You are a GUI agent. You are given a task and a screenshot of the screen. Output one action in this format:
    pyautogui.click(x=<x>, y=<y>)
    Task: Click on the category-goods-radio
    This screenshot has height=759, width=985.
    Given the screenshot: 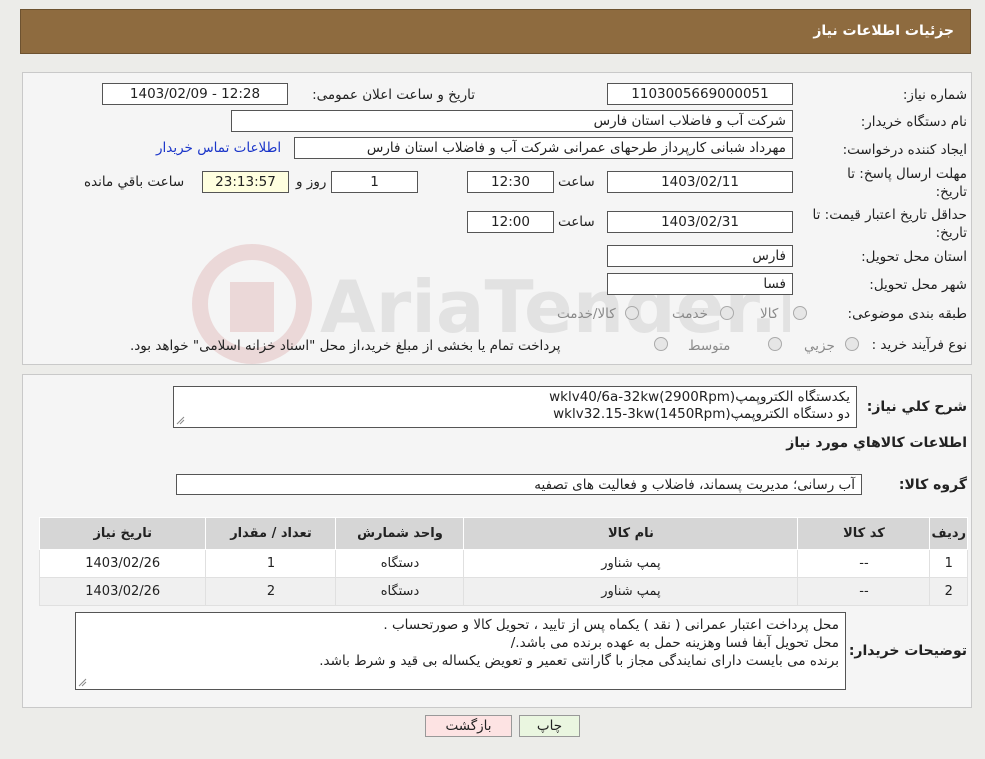 What is the action you would take?
    pyautogui.click(x=800, y=313)
    